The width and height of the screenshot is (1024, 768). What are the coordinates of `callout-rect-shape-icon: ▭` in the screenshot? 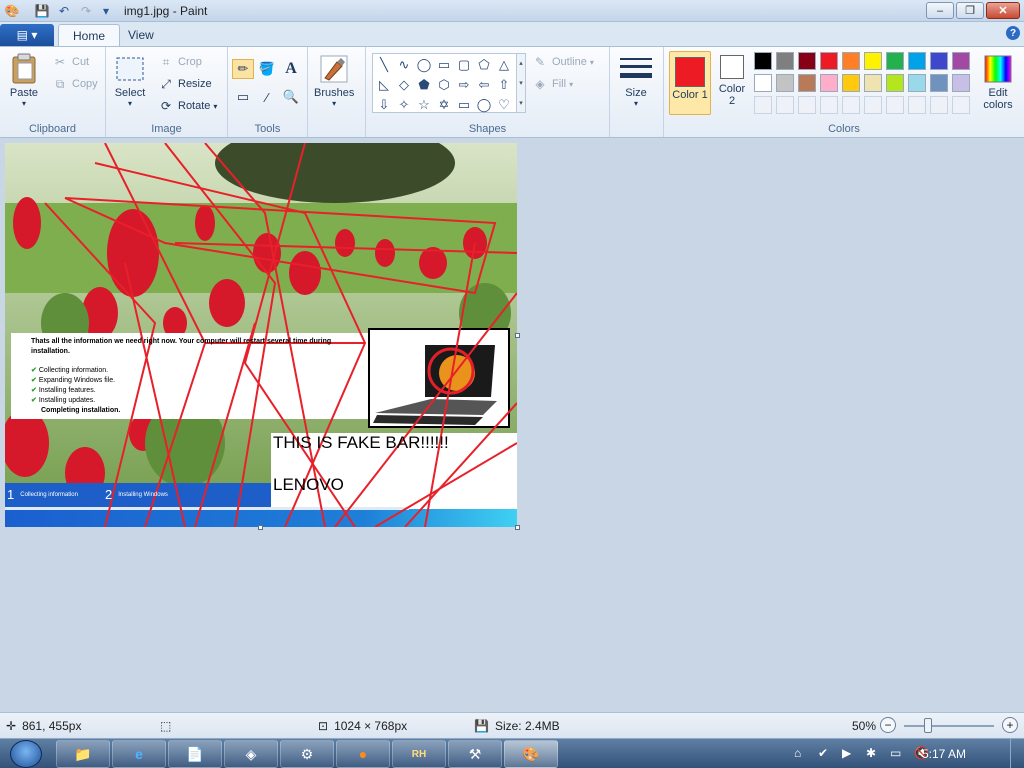 It's located at (464, 105).